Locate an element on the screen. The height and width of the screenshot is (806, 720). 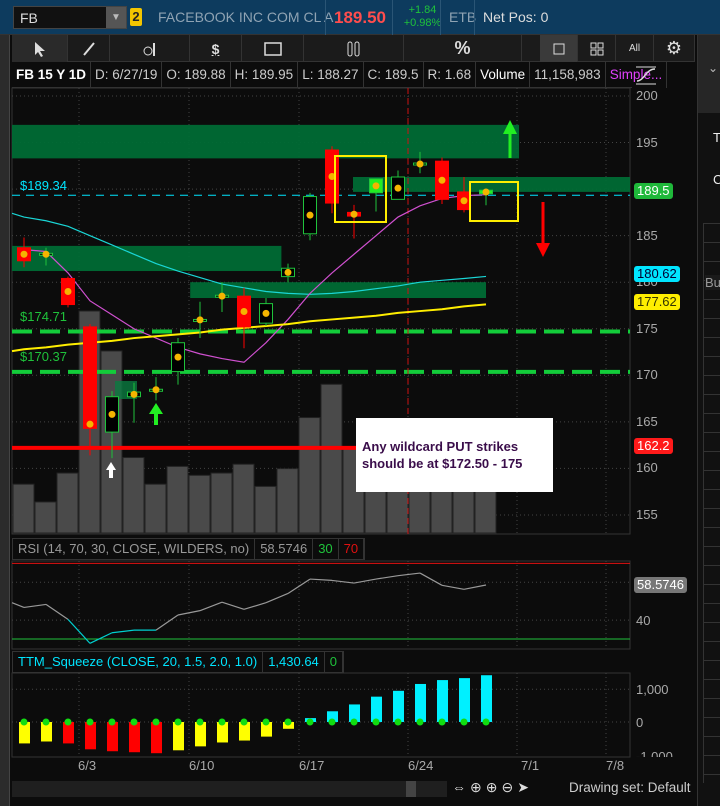
x-label: 6/24 is located at coordinates (421, 765).